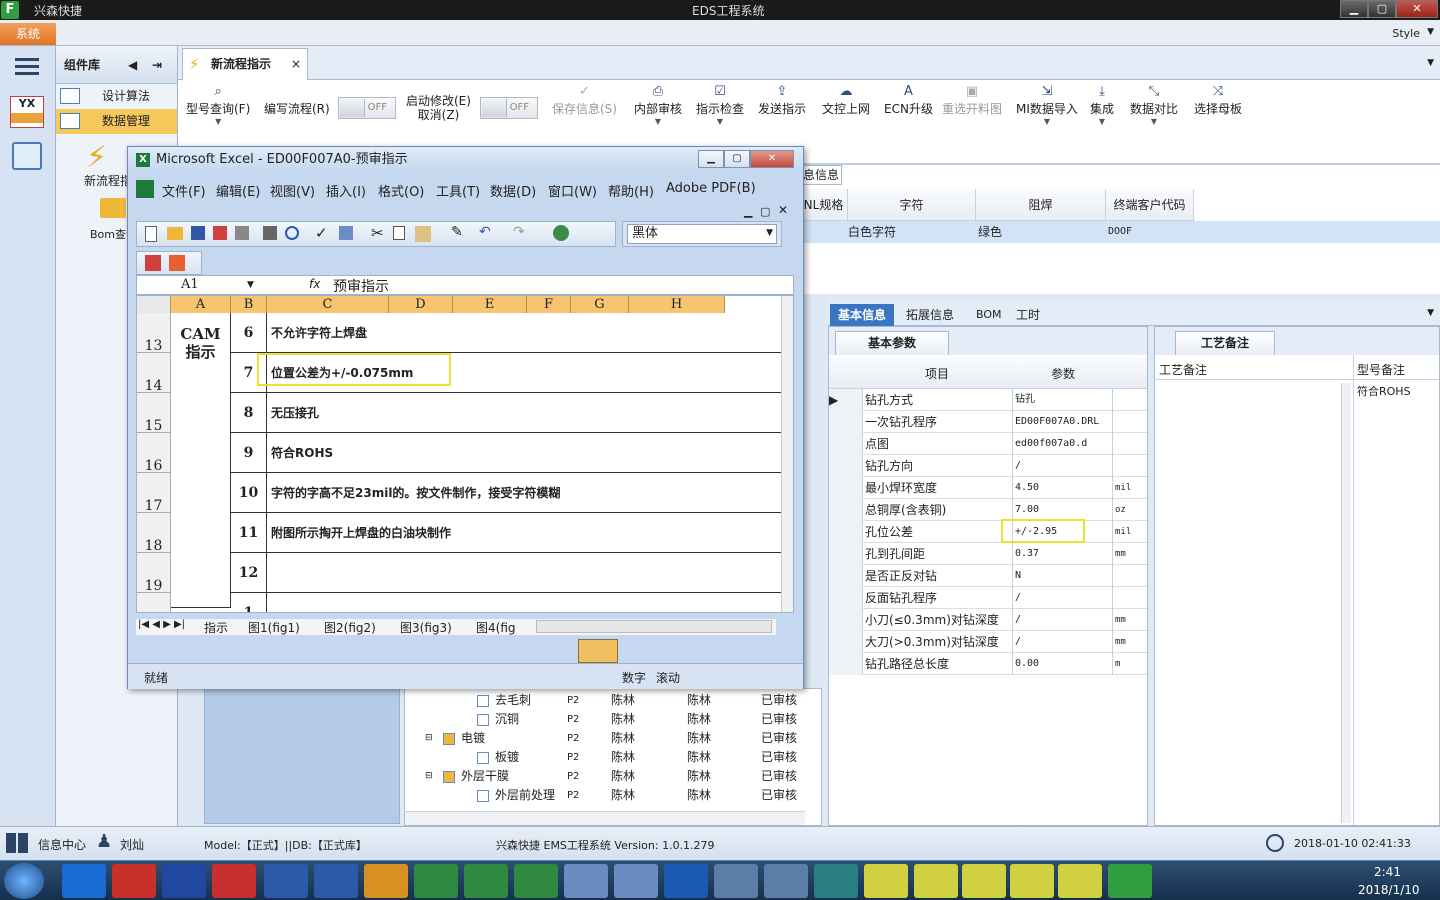 This screenshot has height=900, width=1440. What do you see at coordinates (836, 881) in the screenshot?
I see `taskbar-eye-icon` at bounding box center [836, 881].